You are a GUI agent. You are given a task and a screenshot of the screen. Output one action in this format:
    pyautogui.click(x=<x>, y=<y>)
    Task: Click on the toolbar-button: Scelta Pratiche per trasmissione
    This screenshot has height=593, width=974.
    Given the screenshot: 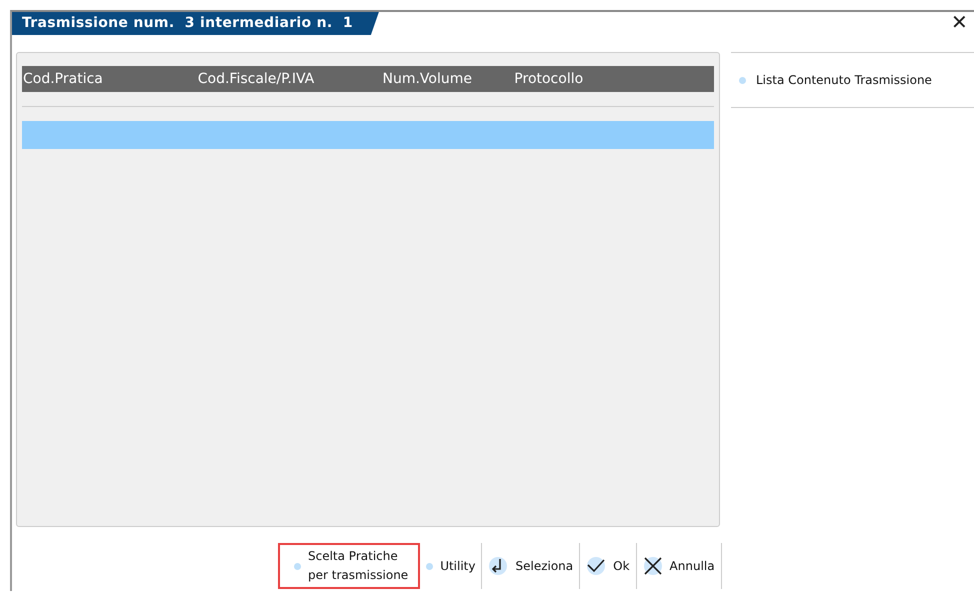 What is the action you would take?
    pyautogui.click(x=349, y=566)
    